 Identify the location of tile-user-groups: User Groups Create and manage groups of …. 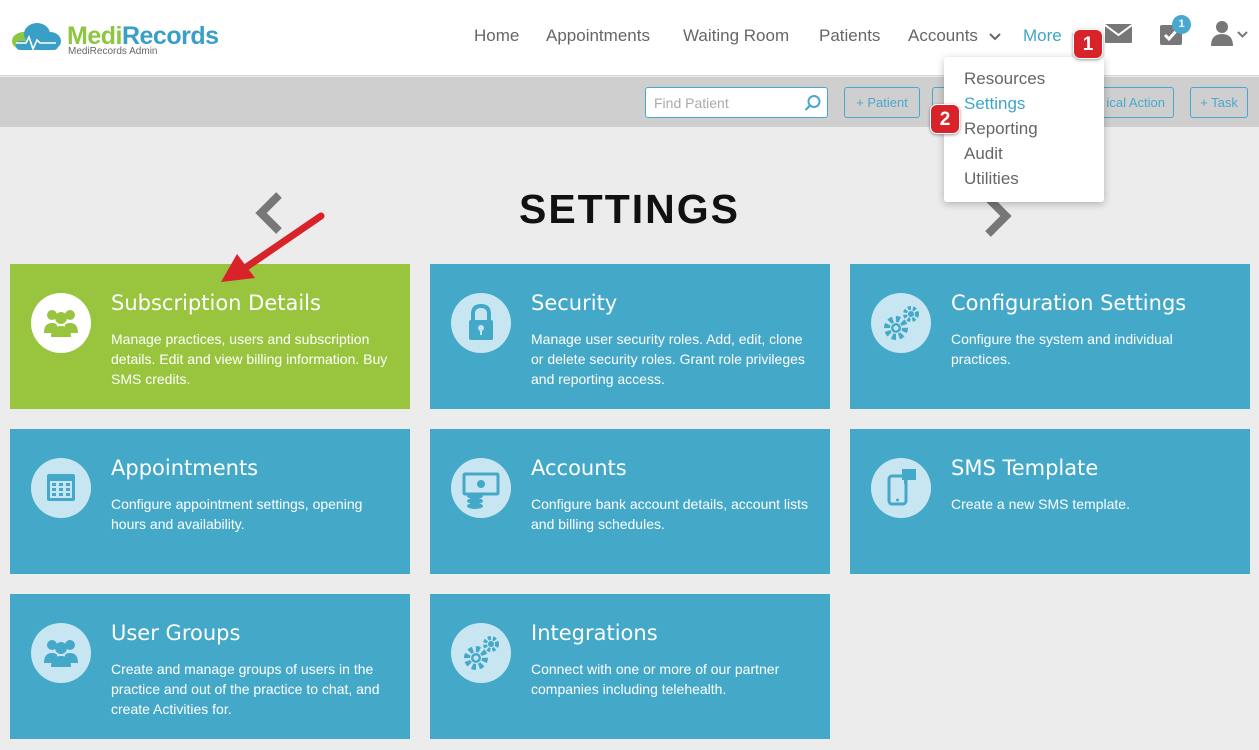
(210, 666).